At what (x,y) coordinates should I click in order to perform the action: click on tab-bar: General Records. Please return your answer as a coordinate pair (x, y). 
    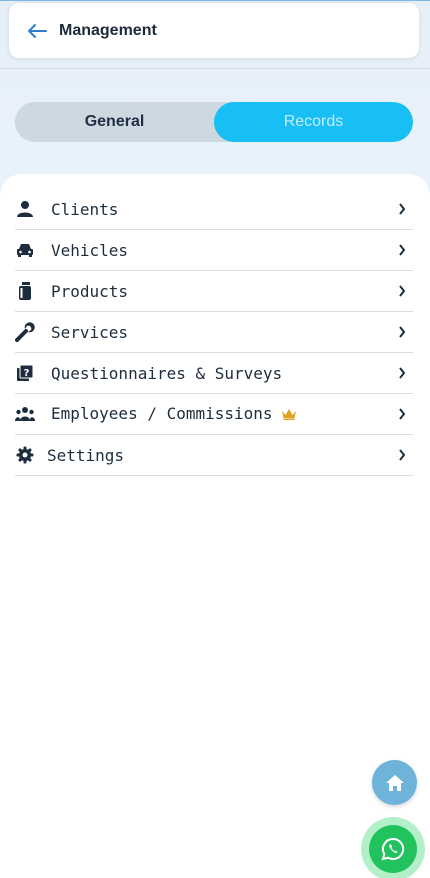
    Looking at the image, I should click on (214, 122).